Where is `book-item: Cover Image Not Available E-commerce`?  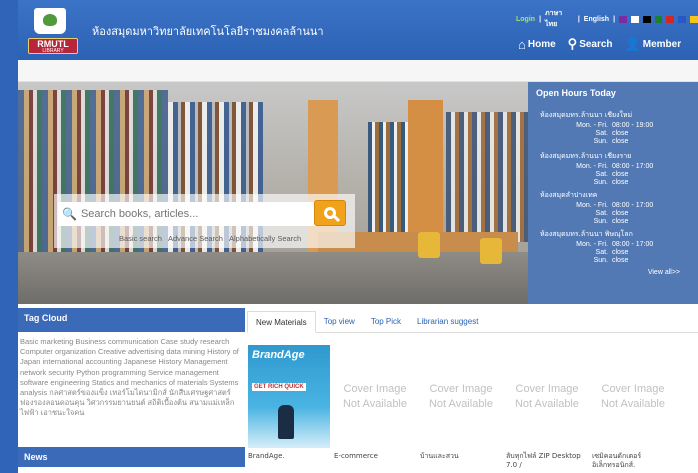
book-item: Cover Image Not Available E-commerce is located at coordinates (375, 403).